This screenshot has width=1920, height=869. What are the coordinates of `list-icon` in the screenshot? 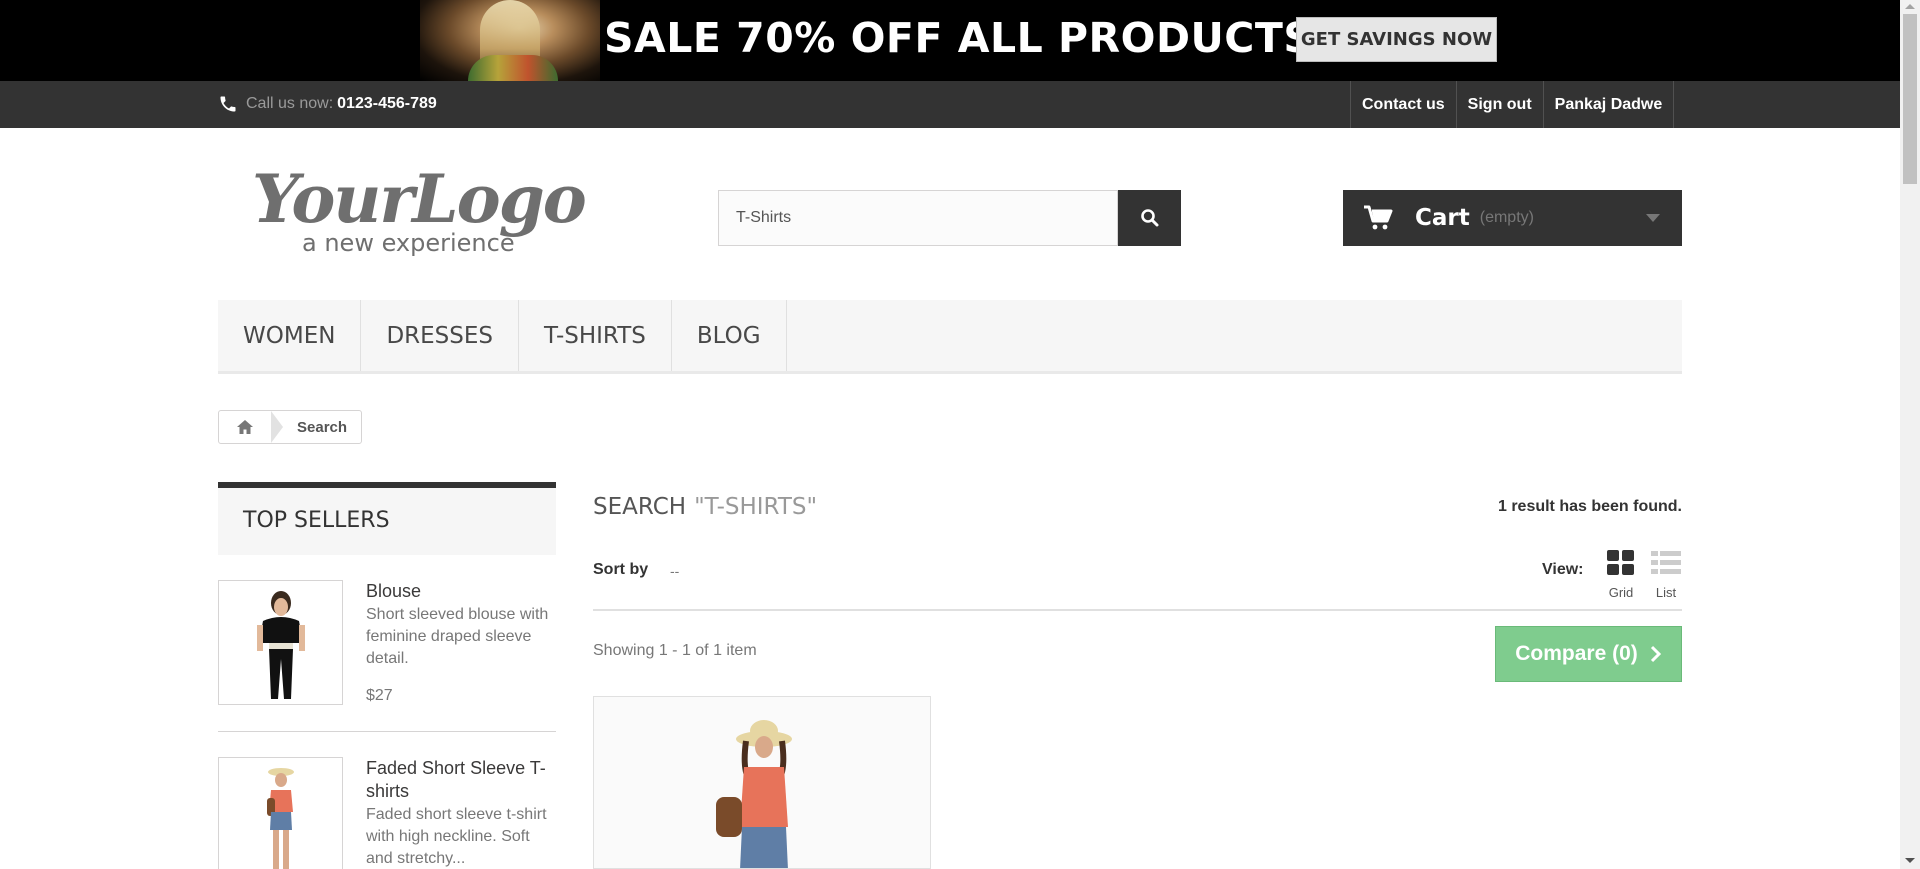 It's located at (1666, 562).